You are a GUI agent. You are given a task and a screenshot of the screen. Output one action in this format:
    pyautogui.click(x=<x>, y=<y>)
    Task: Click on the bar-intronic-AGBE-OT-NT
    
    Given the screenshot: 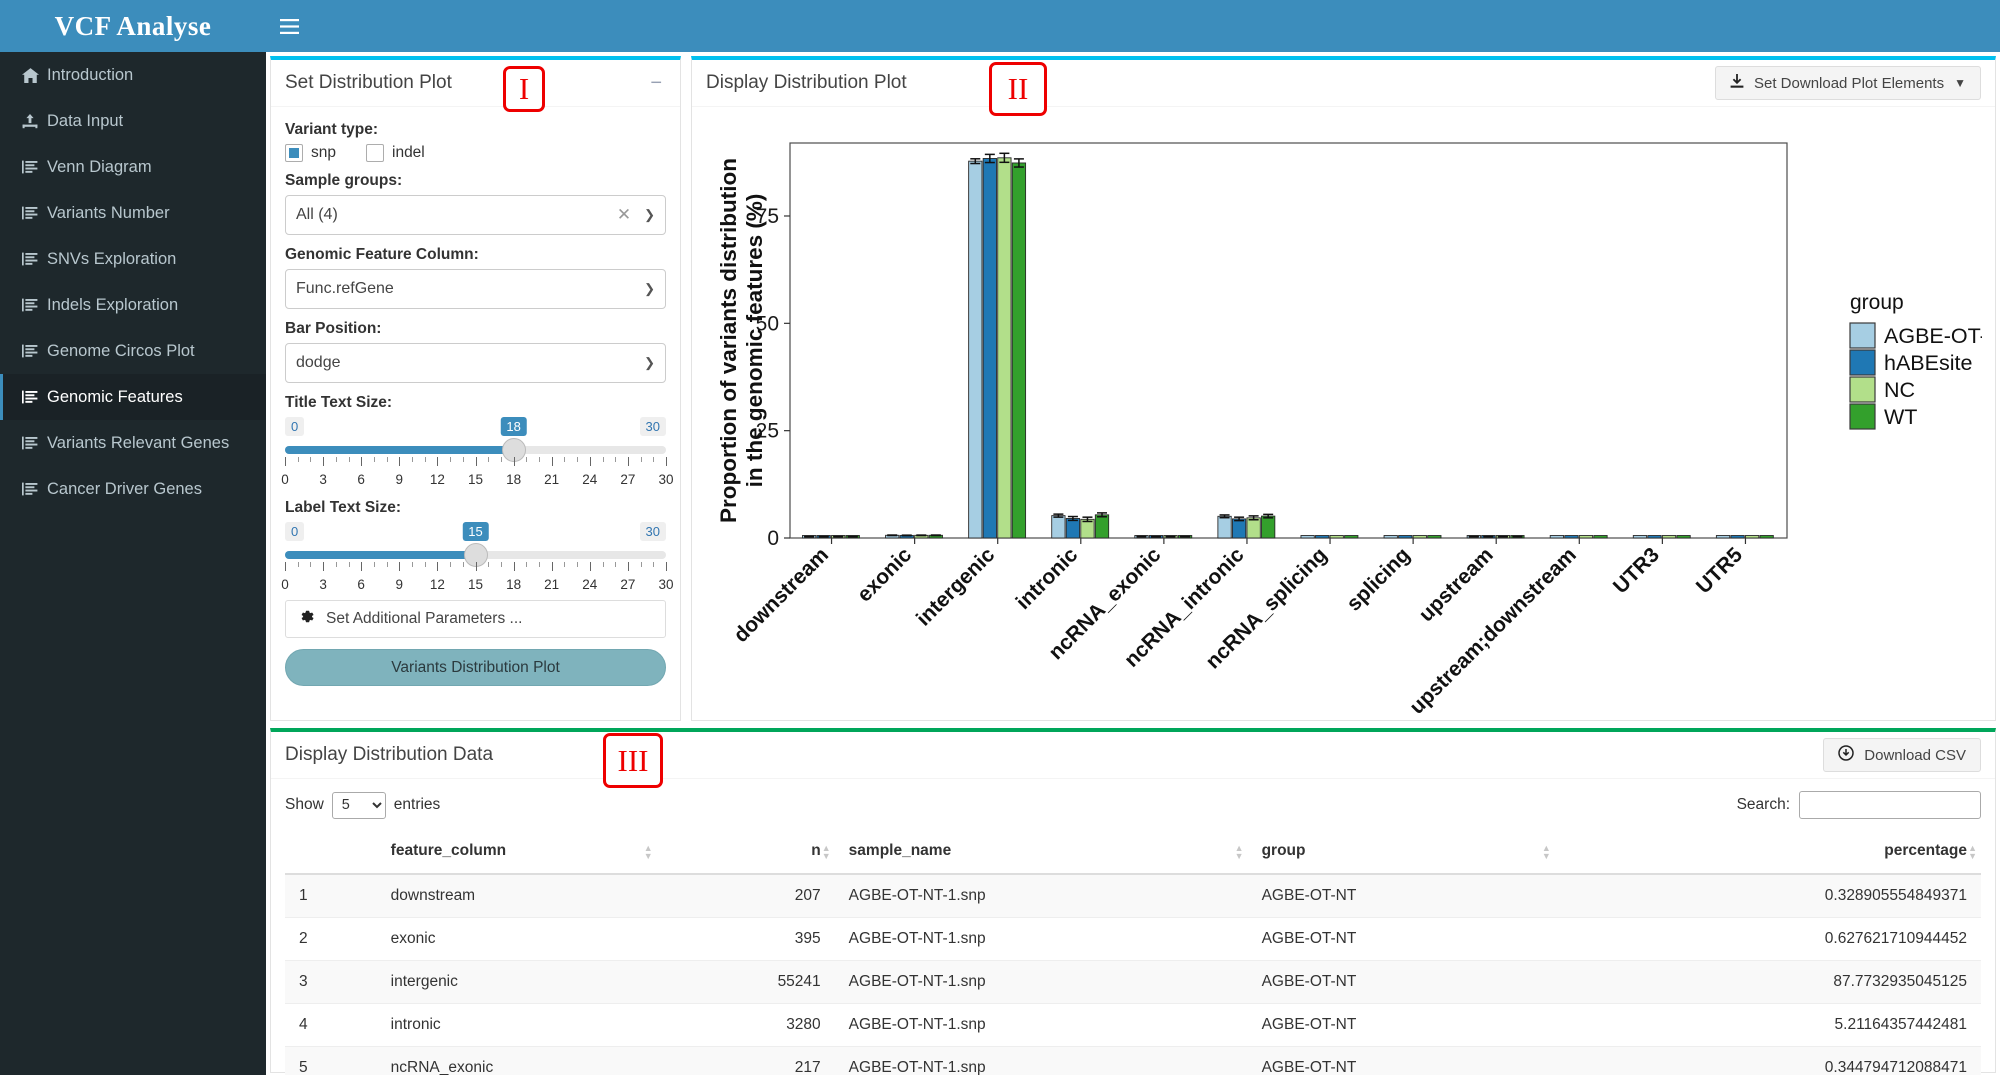 What is the action you would take?
    pyautogui.click(x=1058, y=527)
    